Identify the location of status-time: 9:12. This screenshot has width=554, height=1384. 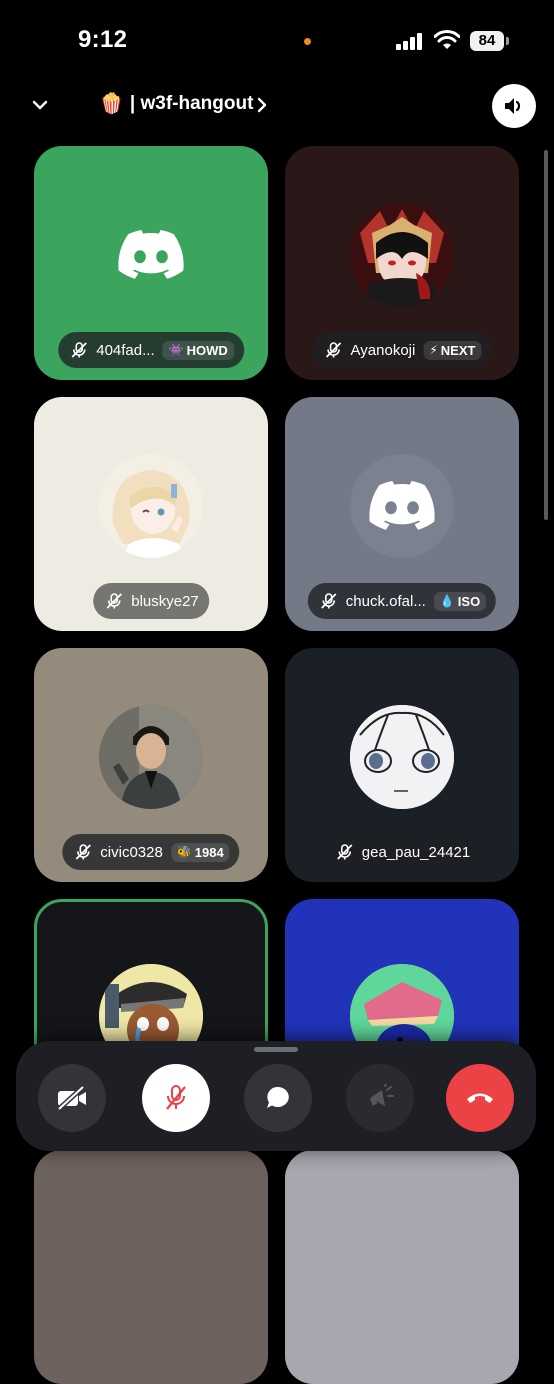
(103, 39).